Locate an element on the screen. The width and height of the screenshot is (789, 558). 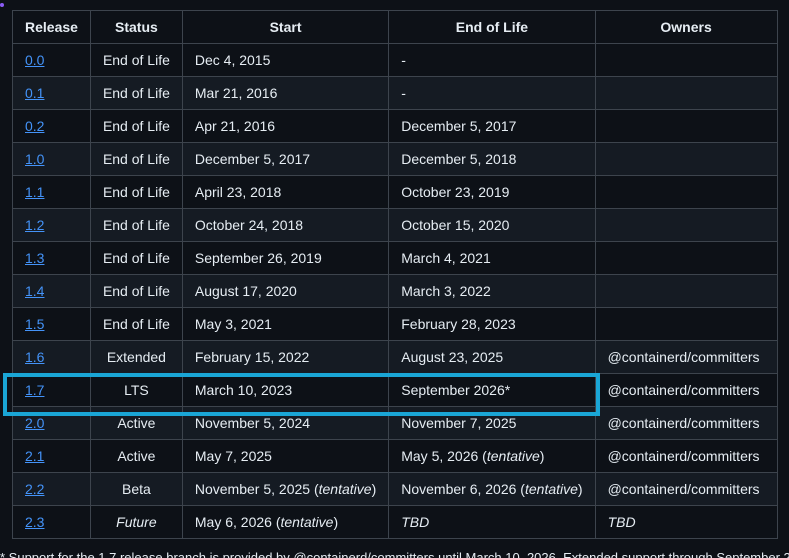
release-version-link: 1.1 is located at coordinates (34, 192).